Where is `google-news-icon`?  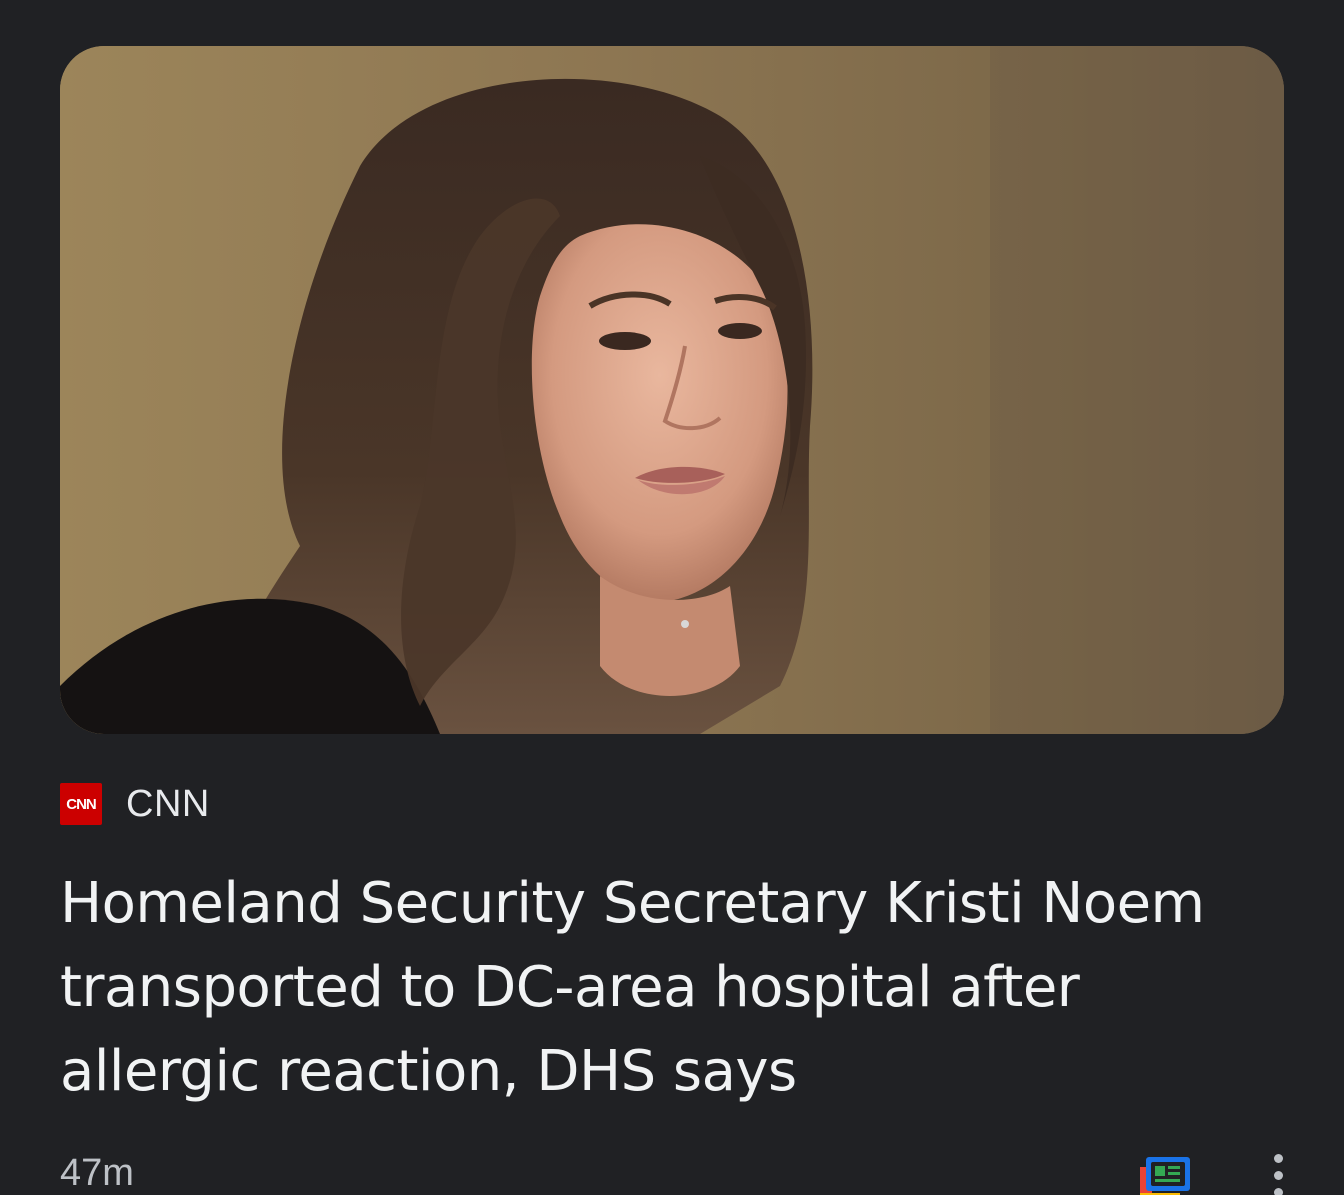 google-news-icon is located at coordinates (1166, 1174).